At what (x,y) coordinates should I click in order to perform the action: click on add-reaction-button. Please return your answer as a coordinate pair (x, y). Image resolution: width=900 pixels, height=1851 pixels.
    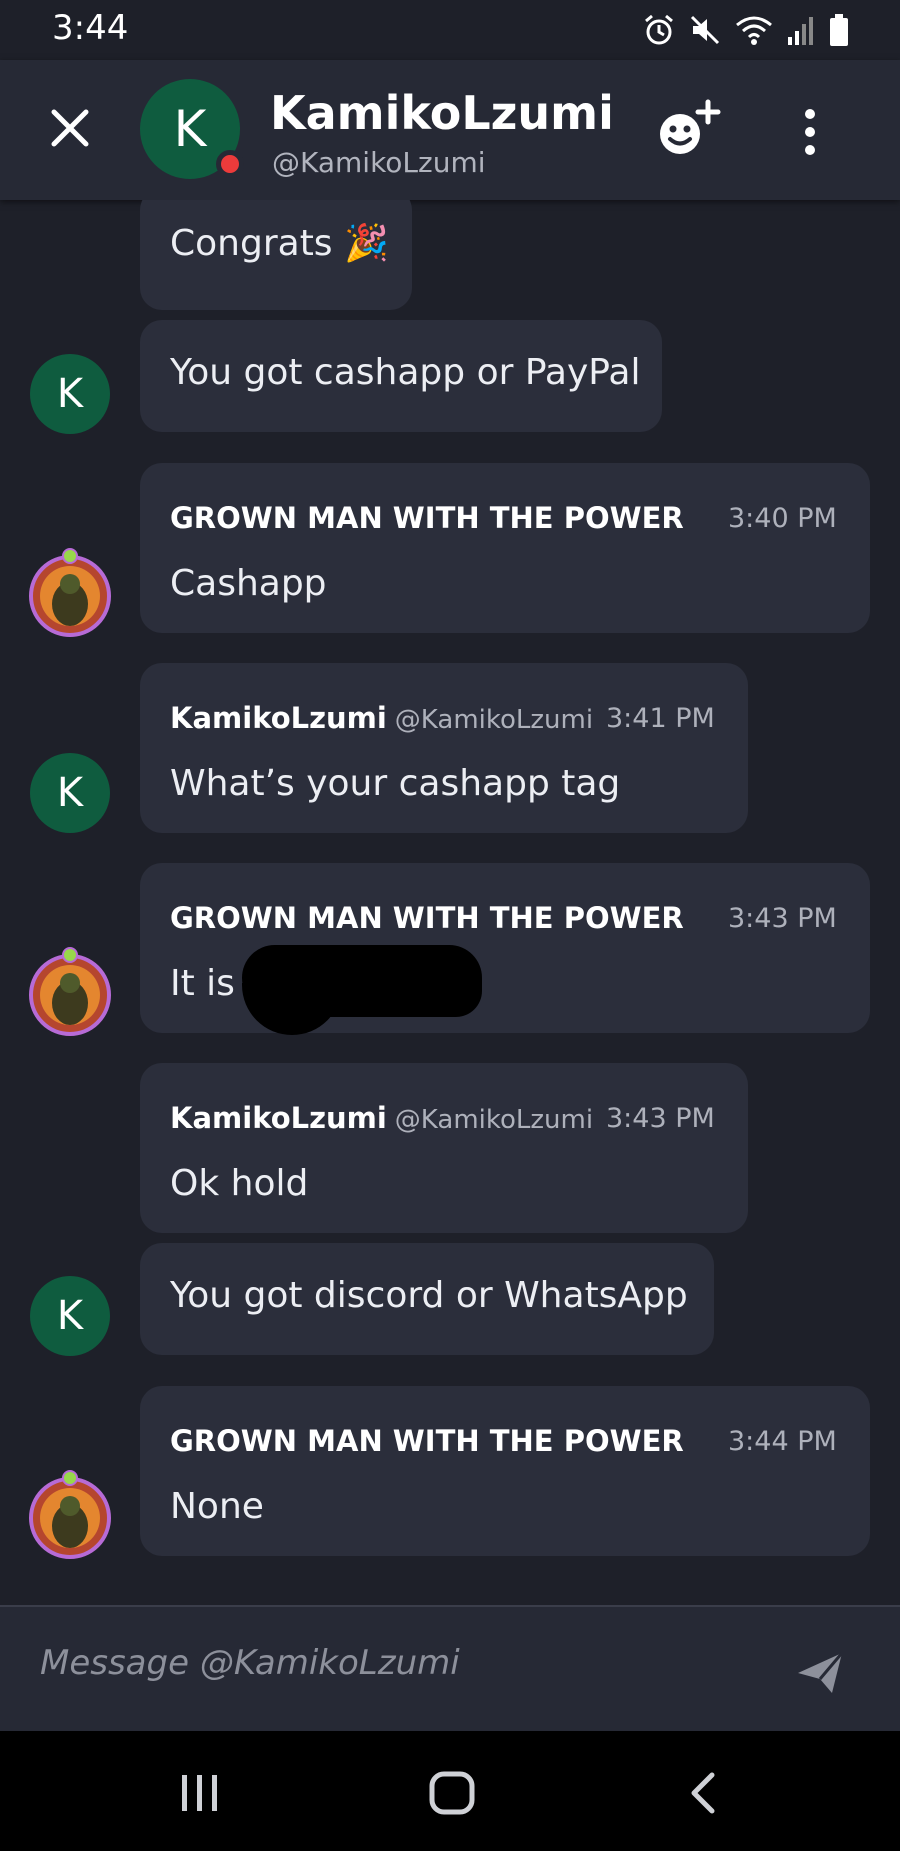
    Looking at the image, I should click on (690, 132).